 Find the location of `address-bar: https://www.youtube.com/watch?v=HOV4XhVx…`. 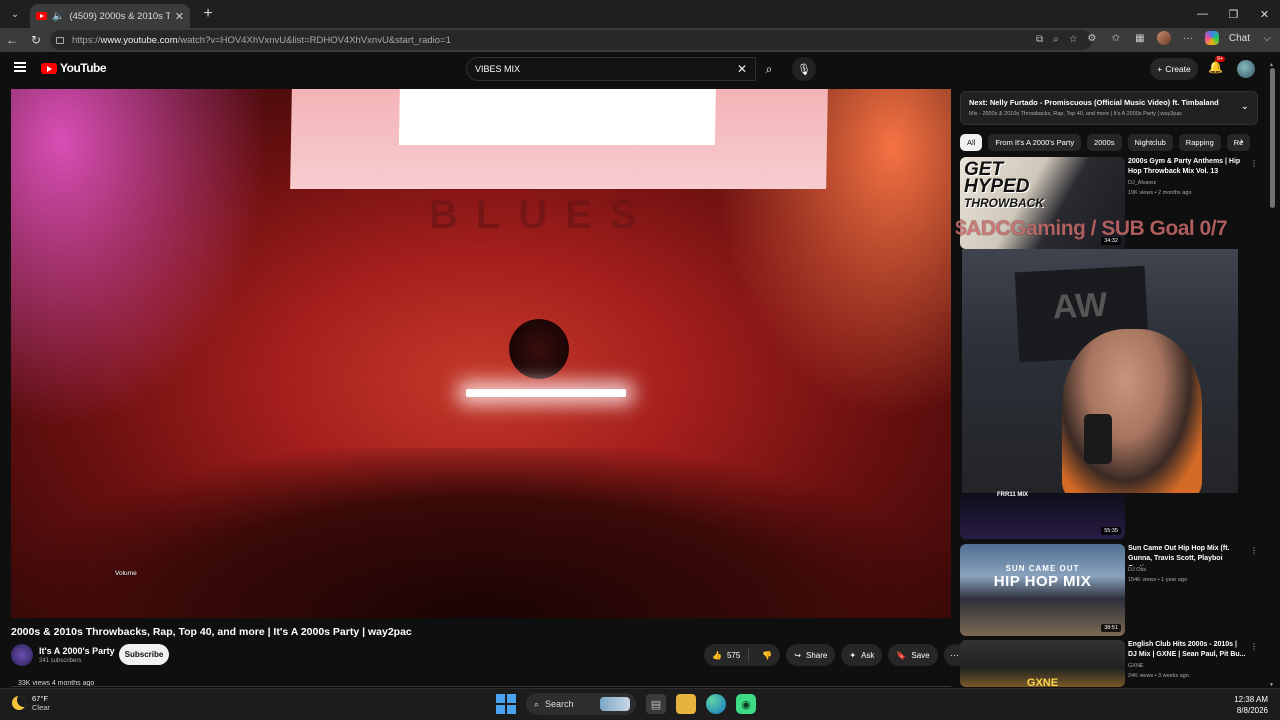

address-bar: https://www.youtube.com/watch?v=HOV4XhVx… is located at coordinates (571, 40).